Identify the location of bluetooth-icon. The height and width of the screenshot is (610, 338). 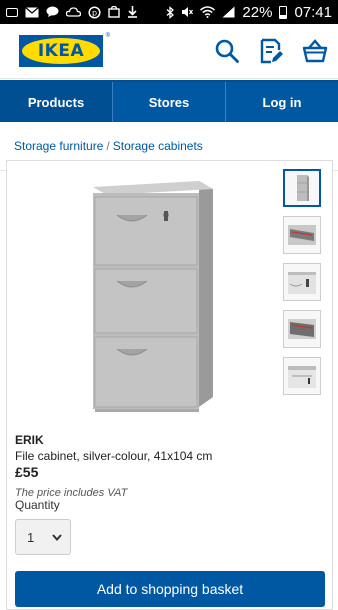
(170, 12).